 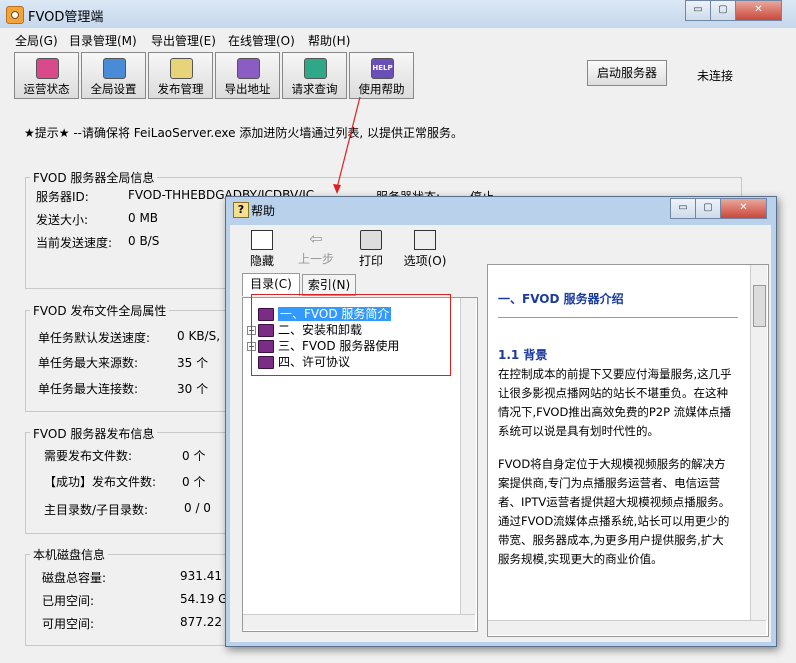 What do you see at coordinates (46, 89) in the screenshot?
I see `status-button-label: 运营状态` at bounding box center [46, 89].